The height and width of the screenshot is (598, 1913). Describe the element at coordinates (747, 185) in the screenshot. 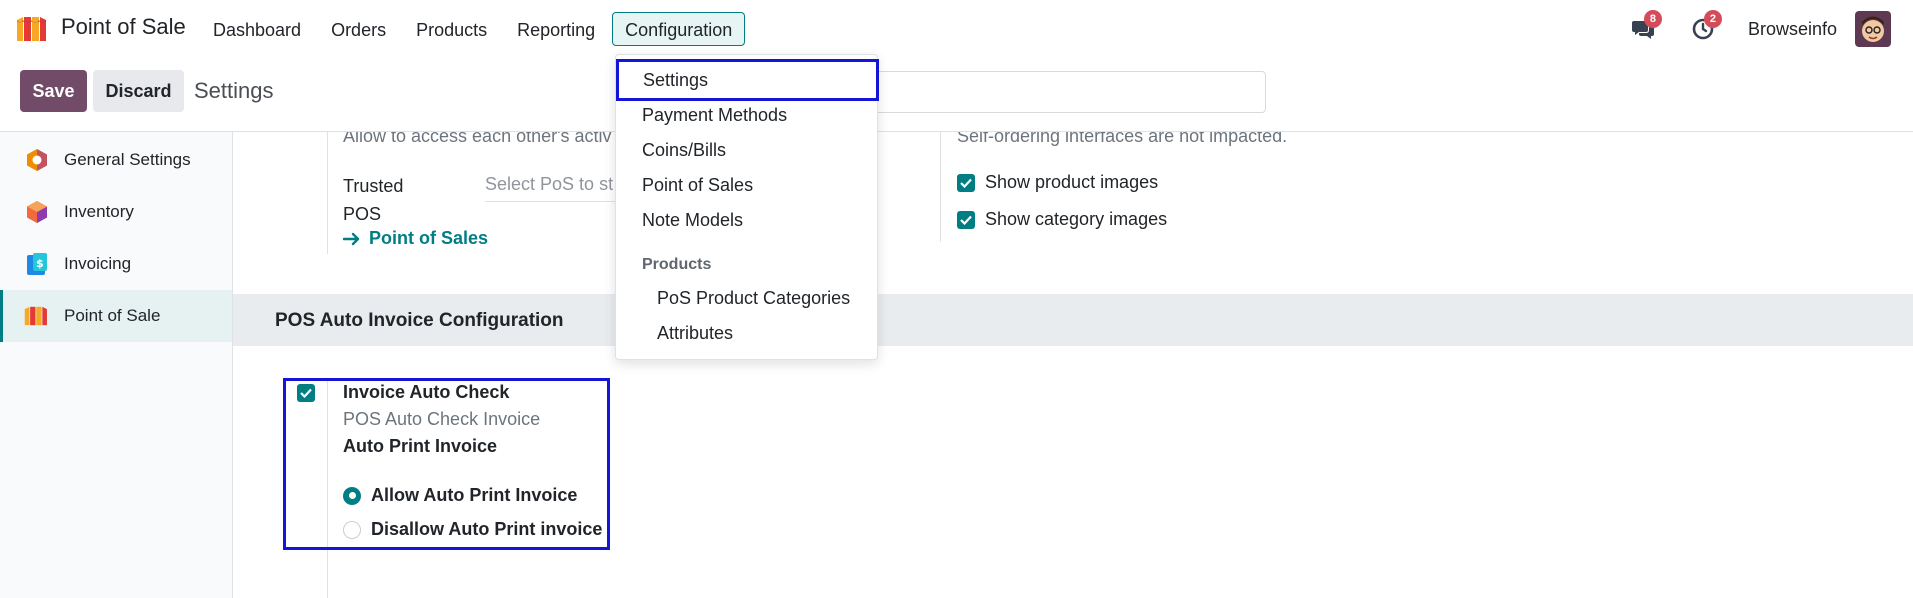

I see `dropdown-item-point-of-sales: Point of Sales` at that location.